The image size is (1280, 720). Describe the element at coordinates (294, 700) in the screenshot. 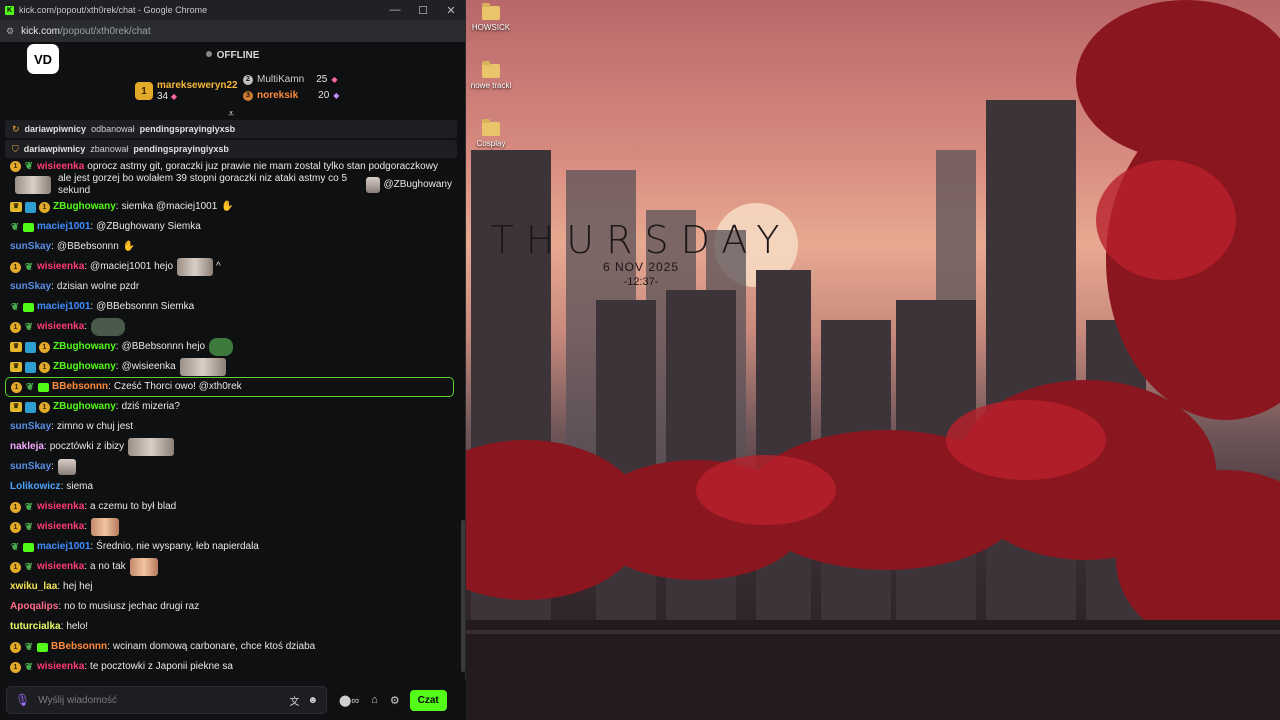

I see `translate-icon: 文` at that location.